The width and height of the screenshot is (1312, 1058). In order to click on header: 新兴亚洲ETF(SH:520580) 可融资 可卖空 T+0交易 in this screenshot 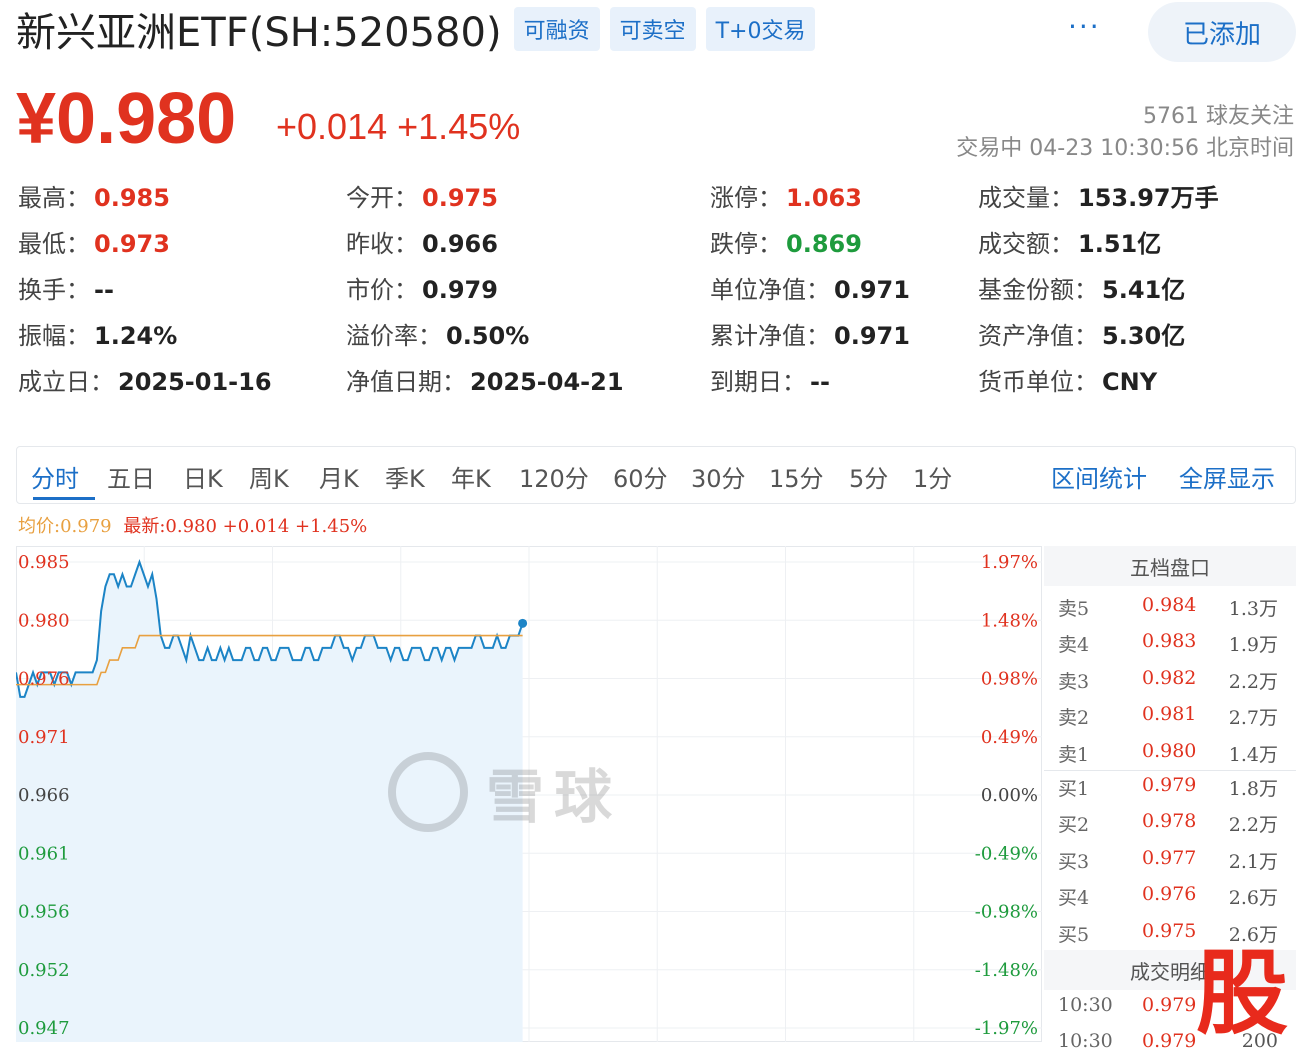, I will do `click(416, 30)`.